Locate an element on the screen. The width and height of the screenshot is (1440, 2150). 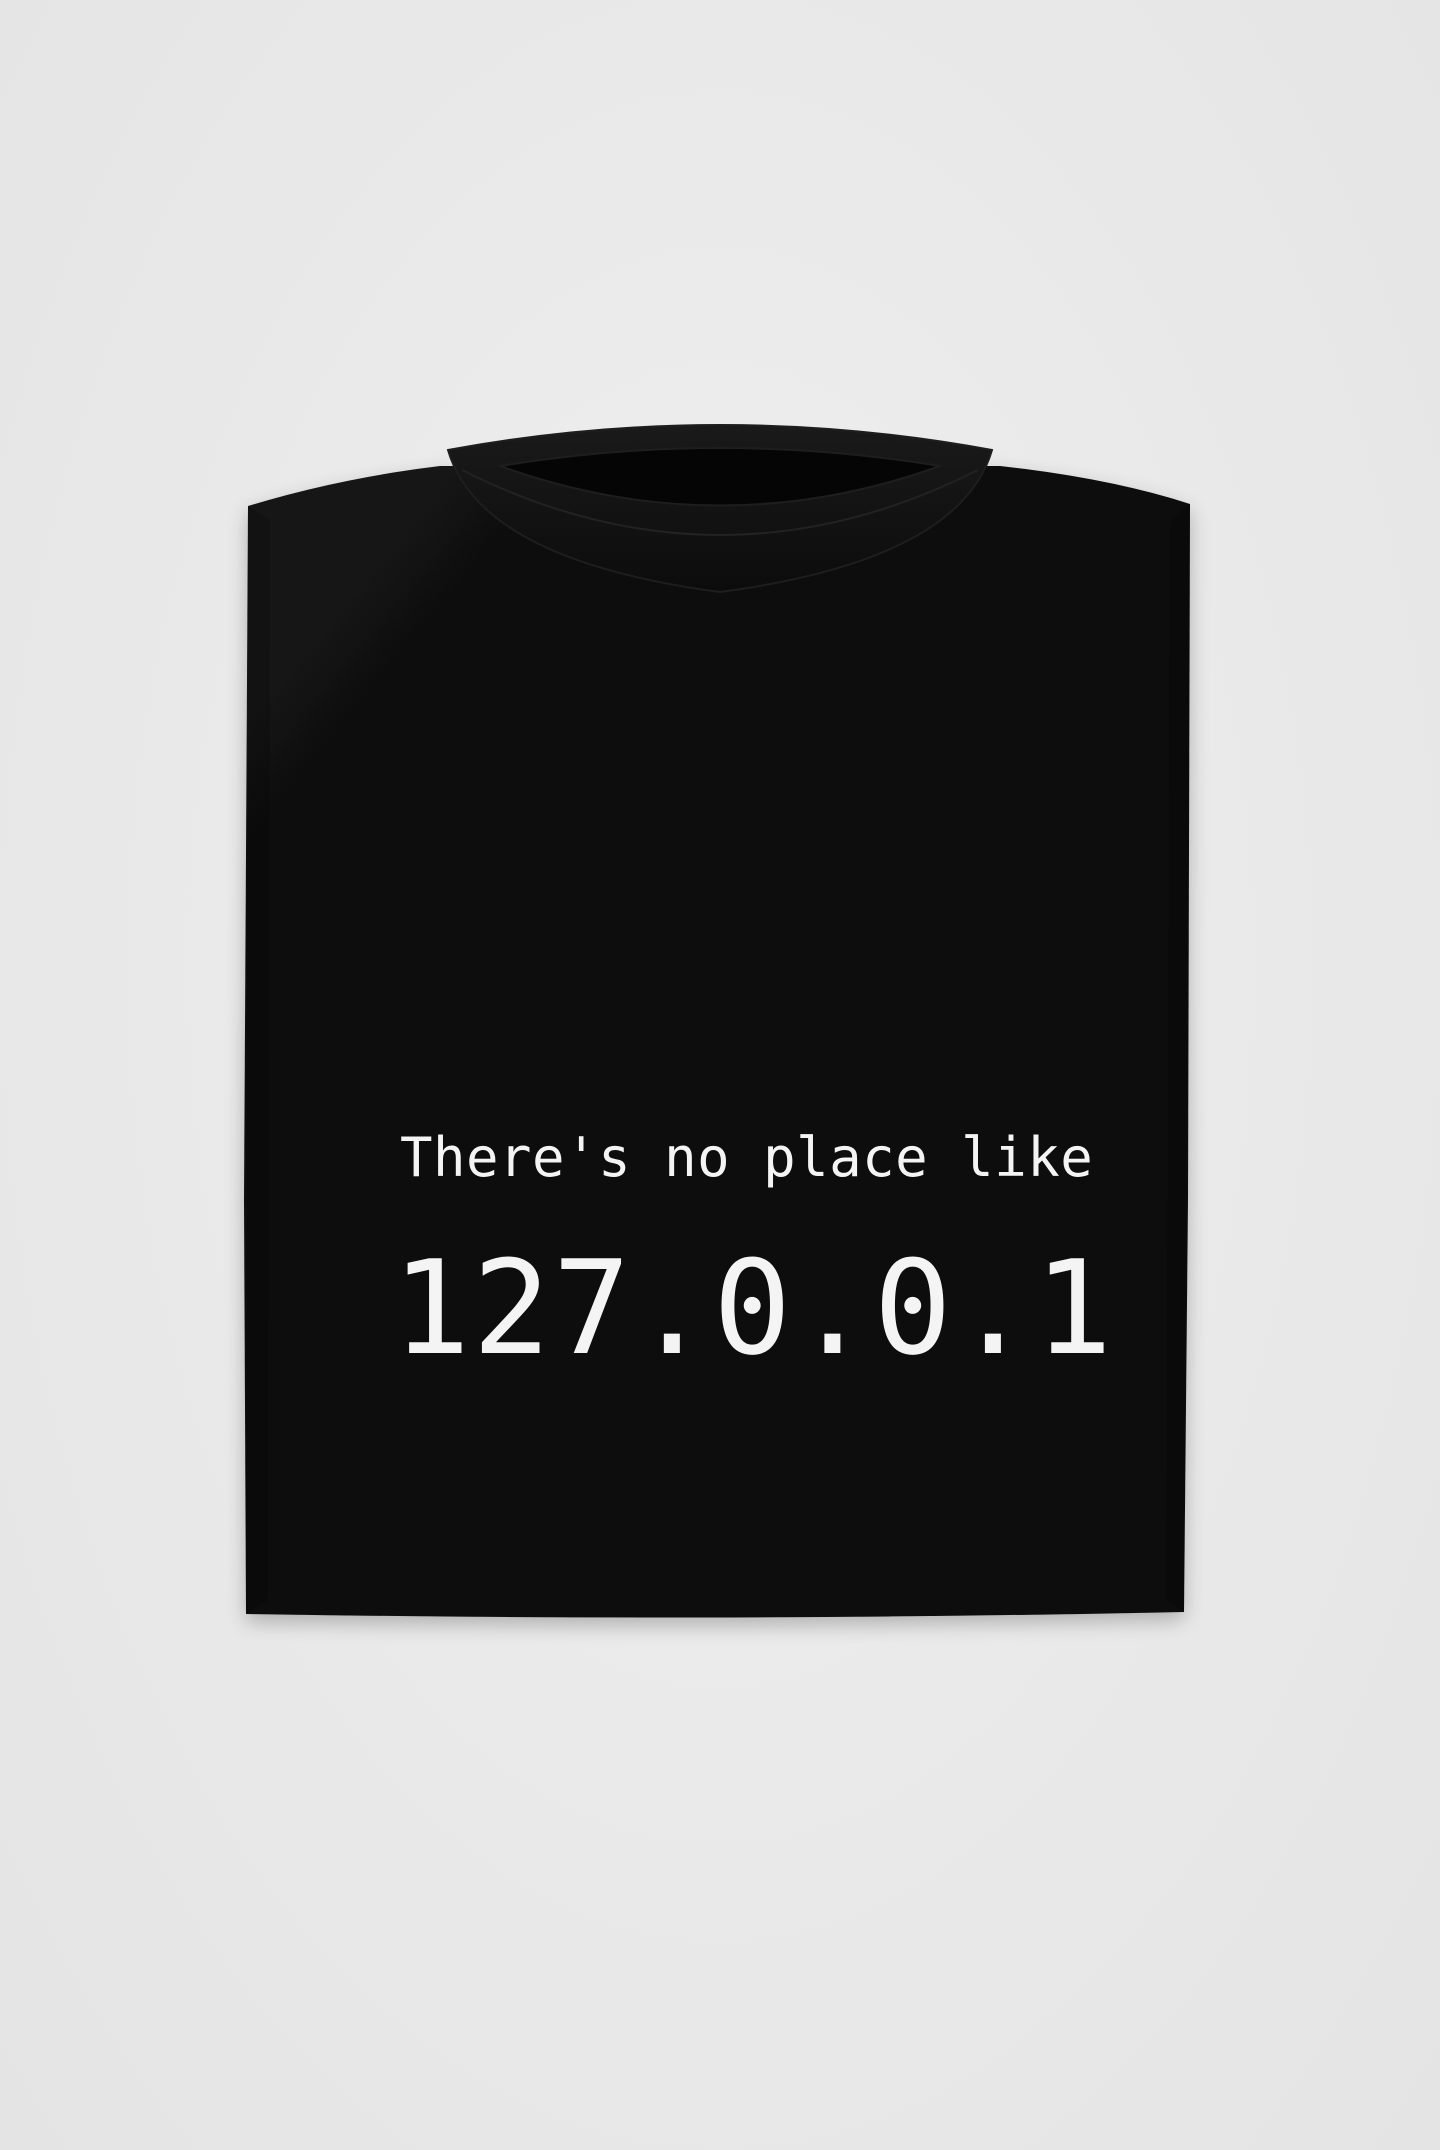
print-text-ip-address: 127.0.0.1 is located at coordinates (753, 1308).